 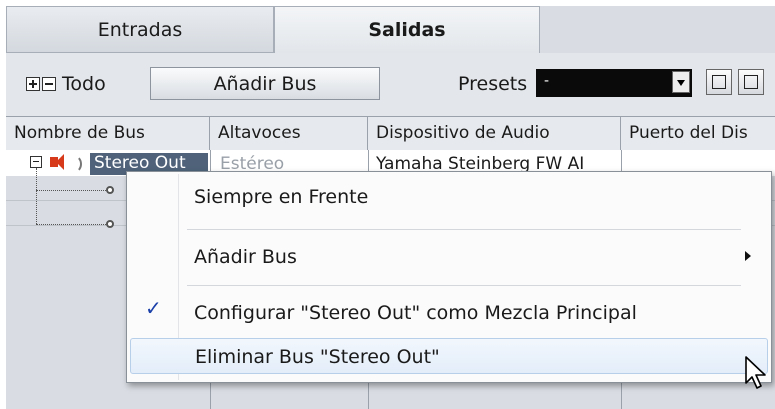 I want to click on menu-item-add-bus: Añadir Bus, so click(x=449, y=256).